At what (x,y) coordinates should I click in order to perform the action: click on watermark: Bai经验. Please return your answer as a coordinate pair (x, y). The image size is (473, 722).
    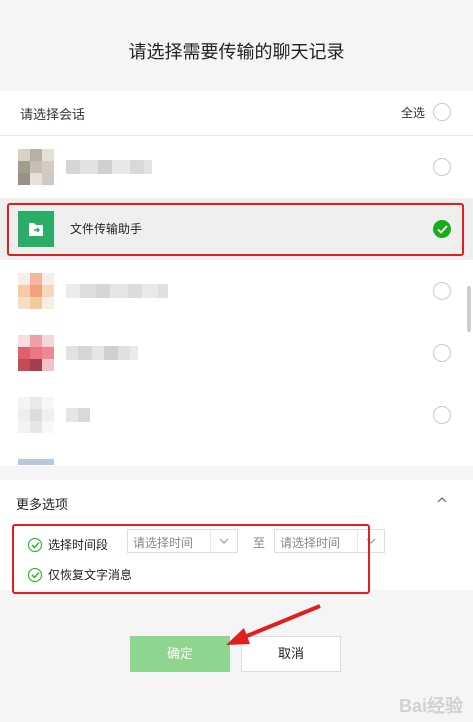
    Looking at the image, I should click on (430, 706).